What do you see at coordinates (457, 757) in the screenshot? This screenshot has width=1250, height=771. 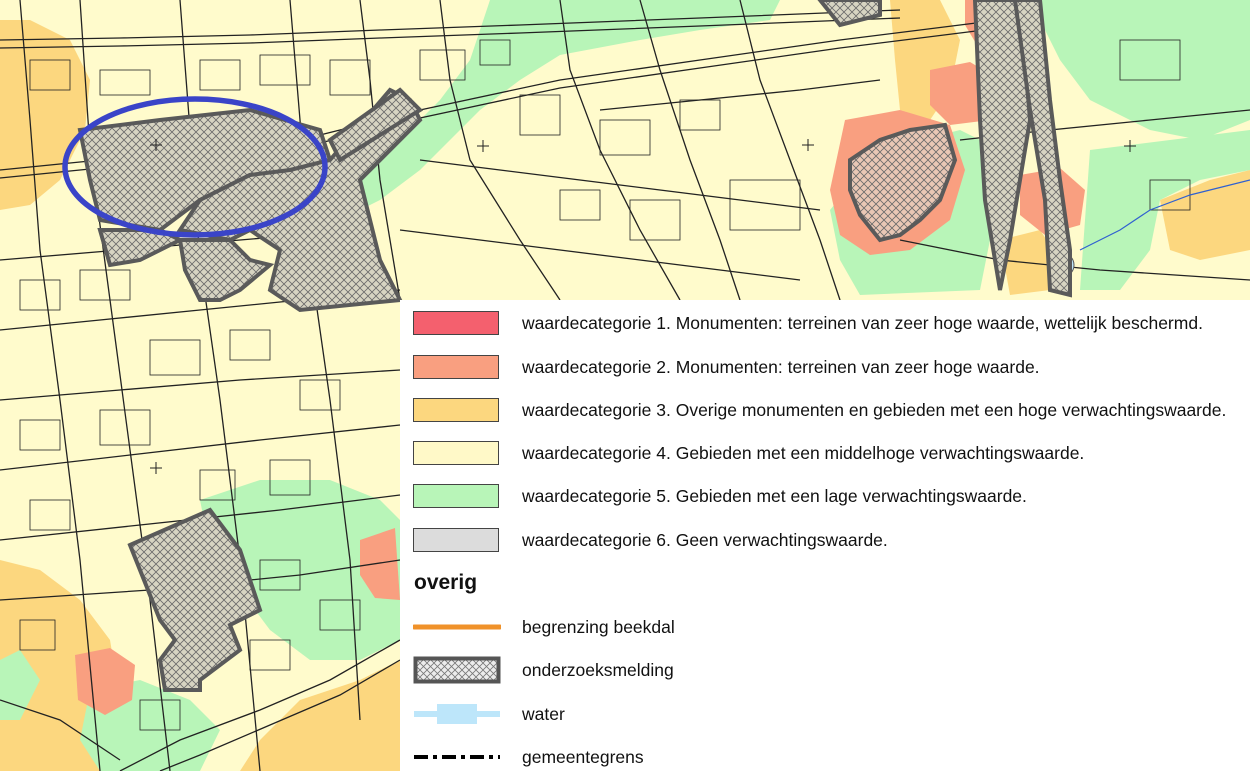 I see `dash-dot-line-icon` at bounding box center [457, 757].